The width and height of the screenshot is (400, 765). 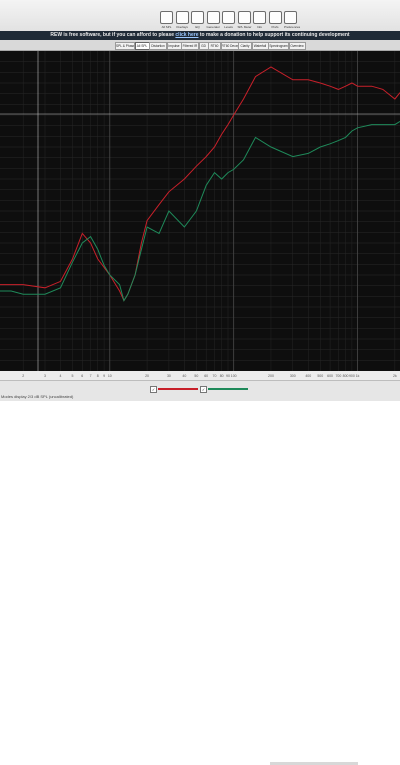 What do you see at coordinates (37, 396) in the screenshot?
I see `status-text: Modes display 2/3 dB SPL (uncalibrated)` at bounding box center [37, 396].